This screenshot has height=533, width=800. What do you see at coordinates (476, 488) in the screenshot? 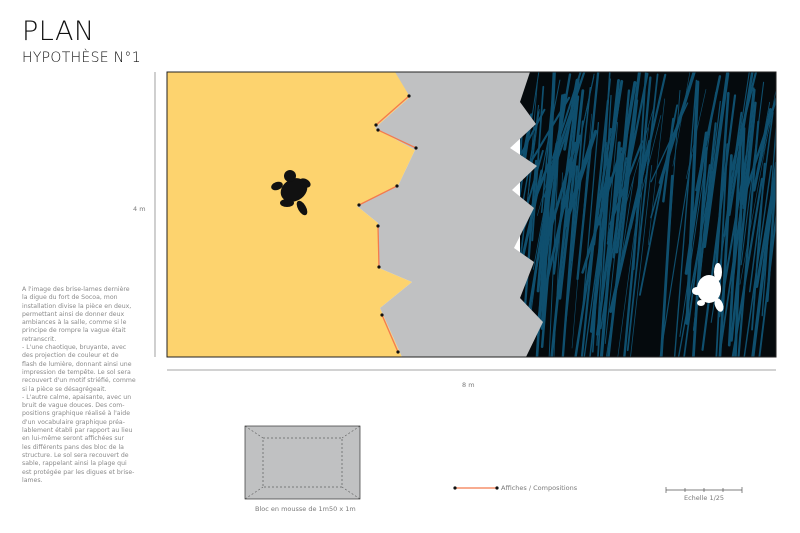
I see `posters-legend-icon` at bounding box center [476, 488].